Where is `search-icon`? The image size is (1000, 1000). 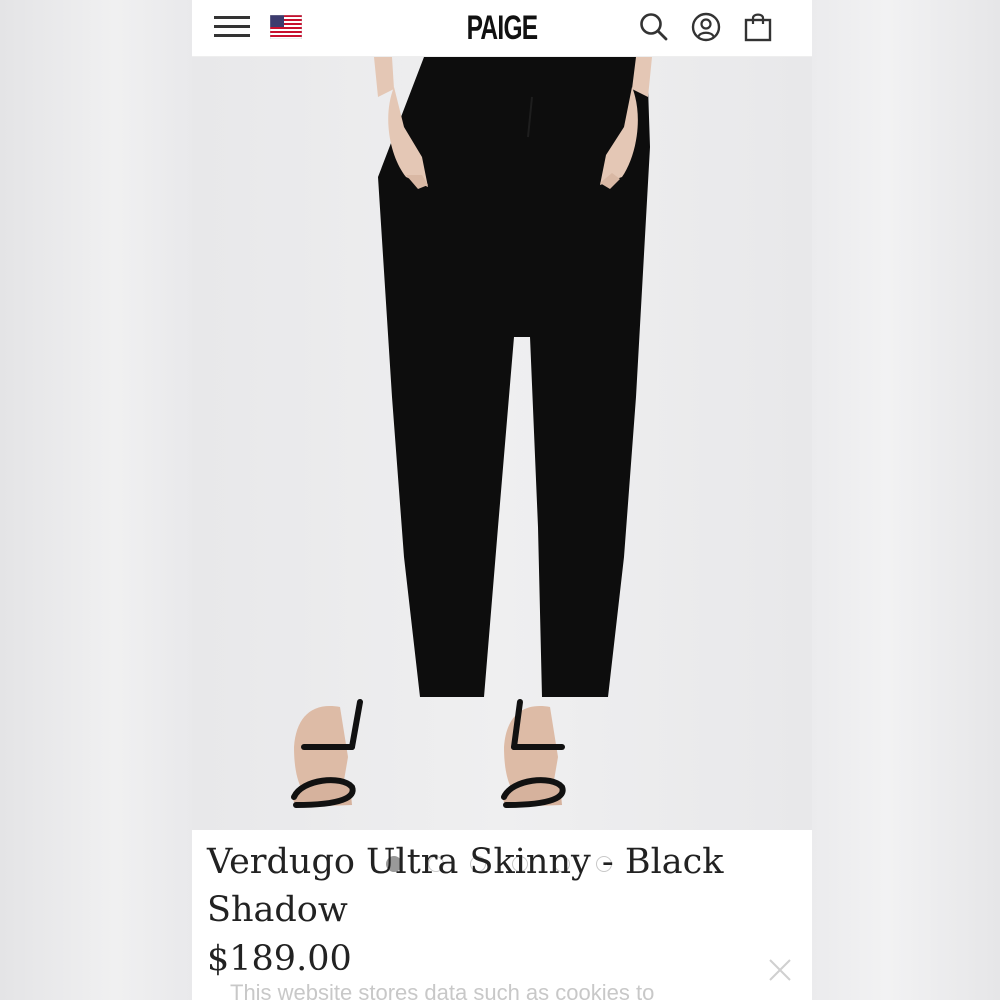
search-icon is located at coordinates (654, 27).